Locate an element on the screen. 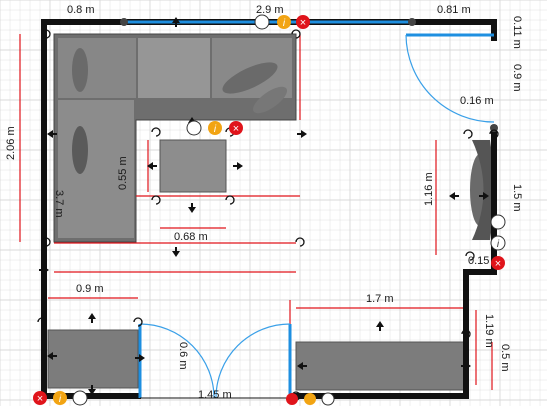 The height and width of the screenshot is (406, 547). delete-icon is located at coordinates (292, 399).